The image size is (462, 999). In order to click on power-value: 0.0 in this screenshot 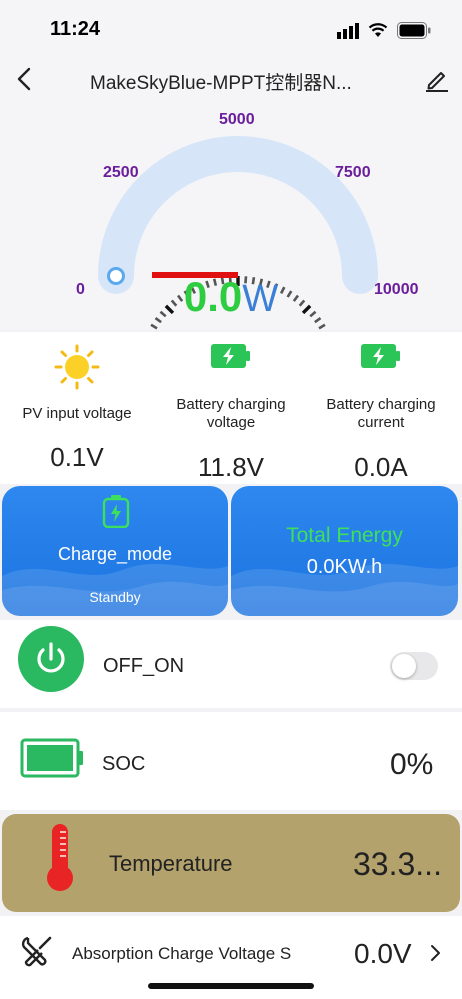, I will do `click(213, 296)`.